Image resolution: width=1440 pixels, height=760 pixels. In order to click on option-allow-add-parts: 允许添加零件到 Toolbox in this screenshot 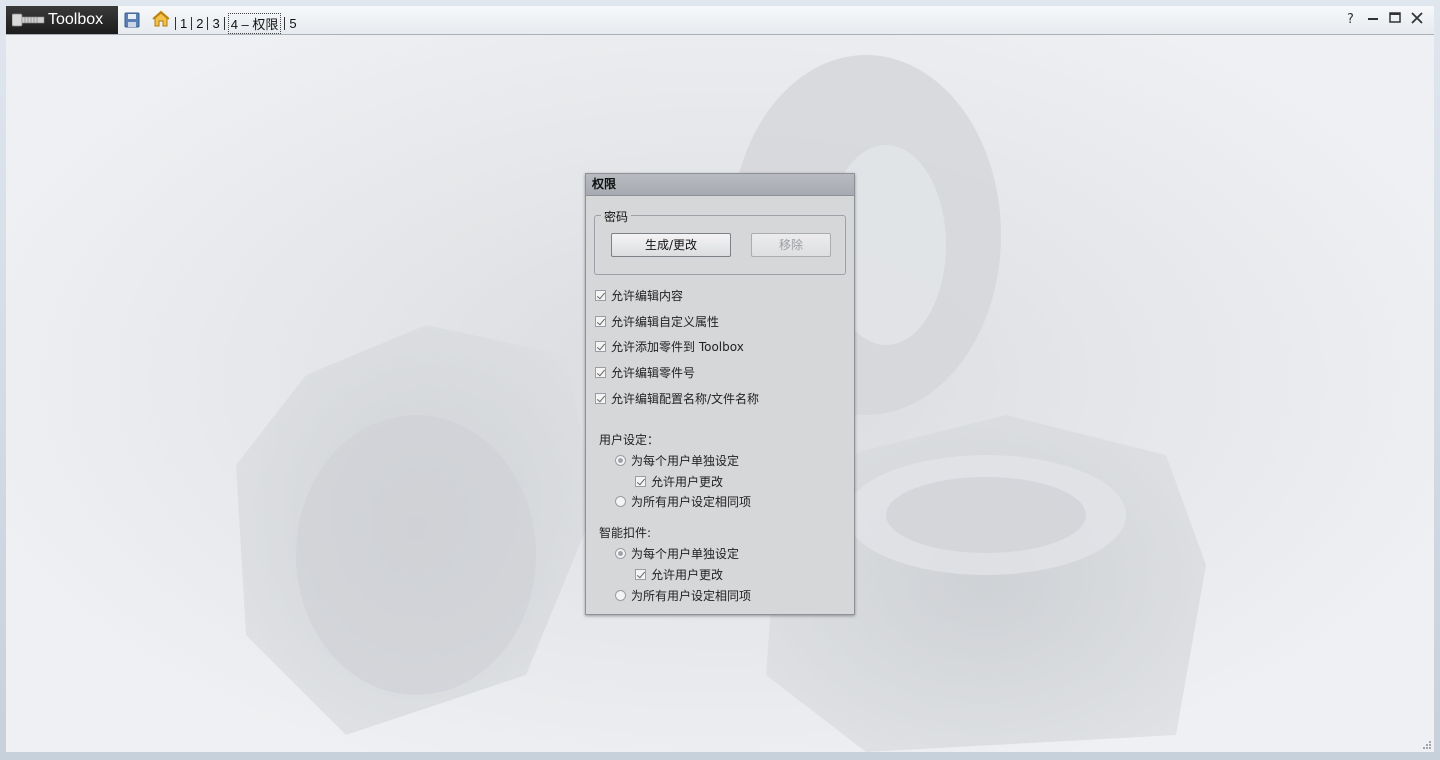, I will do `click(669, 346)`.